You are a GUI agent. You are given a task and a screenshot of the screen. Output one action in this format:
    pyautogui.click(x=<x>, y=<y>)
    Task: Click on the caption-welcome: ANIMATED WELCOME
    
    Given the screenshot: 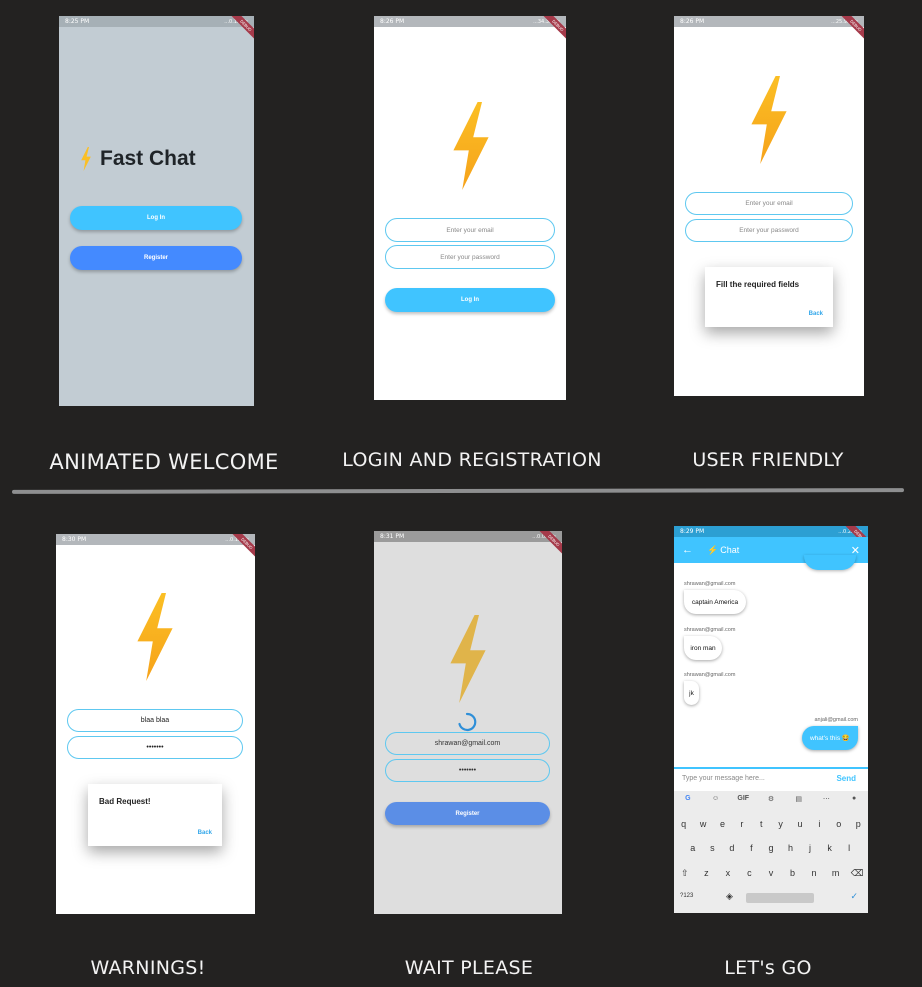 What is the action you would take?
    pyautogui.click(x=164, y=462)
    